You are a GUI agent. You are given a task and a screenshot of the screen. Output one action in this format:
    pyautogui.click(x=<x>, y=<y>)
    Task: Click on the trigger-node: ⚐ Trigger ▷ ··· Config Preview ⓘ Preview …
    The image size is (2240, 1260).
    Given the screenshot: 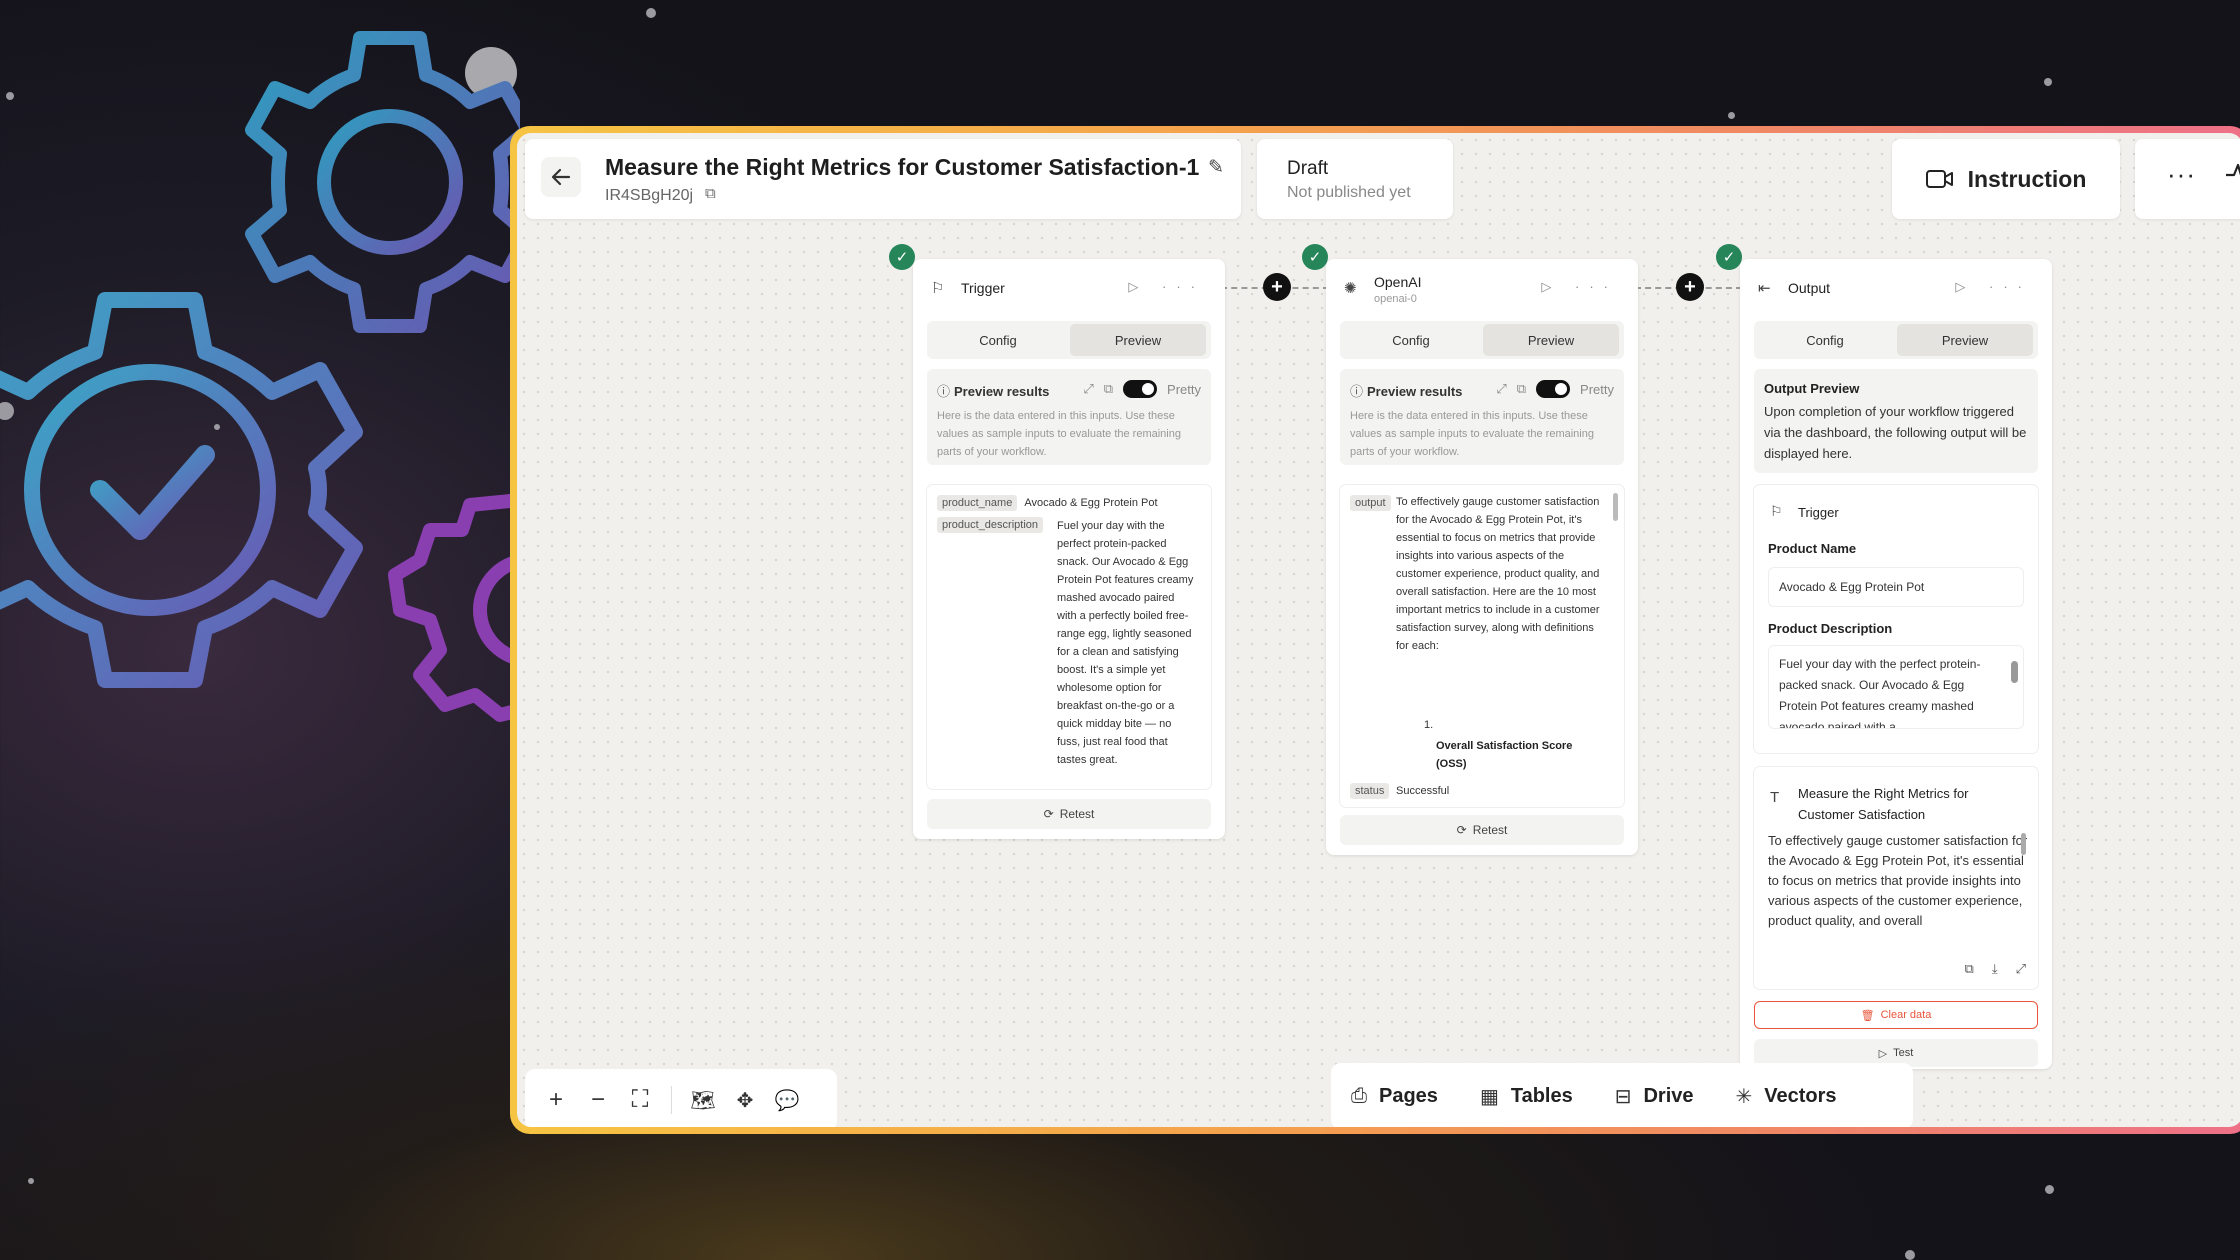 What is the action you would take?
    pyautogui.click(x=1069, y=549)
    